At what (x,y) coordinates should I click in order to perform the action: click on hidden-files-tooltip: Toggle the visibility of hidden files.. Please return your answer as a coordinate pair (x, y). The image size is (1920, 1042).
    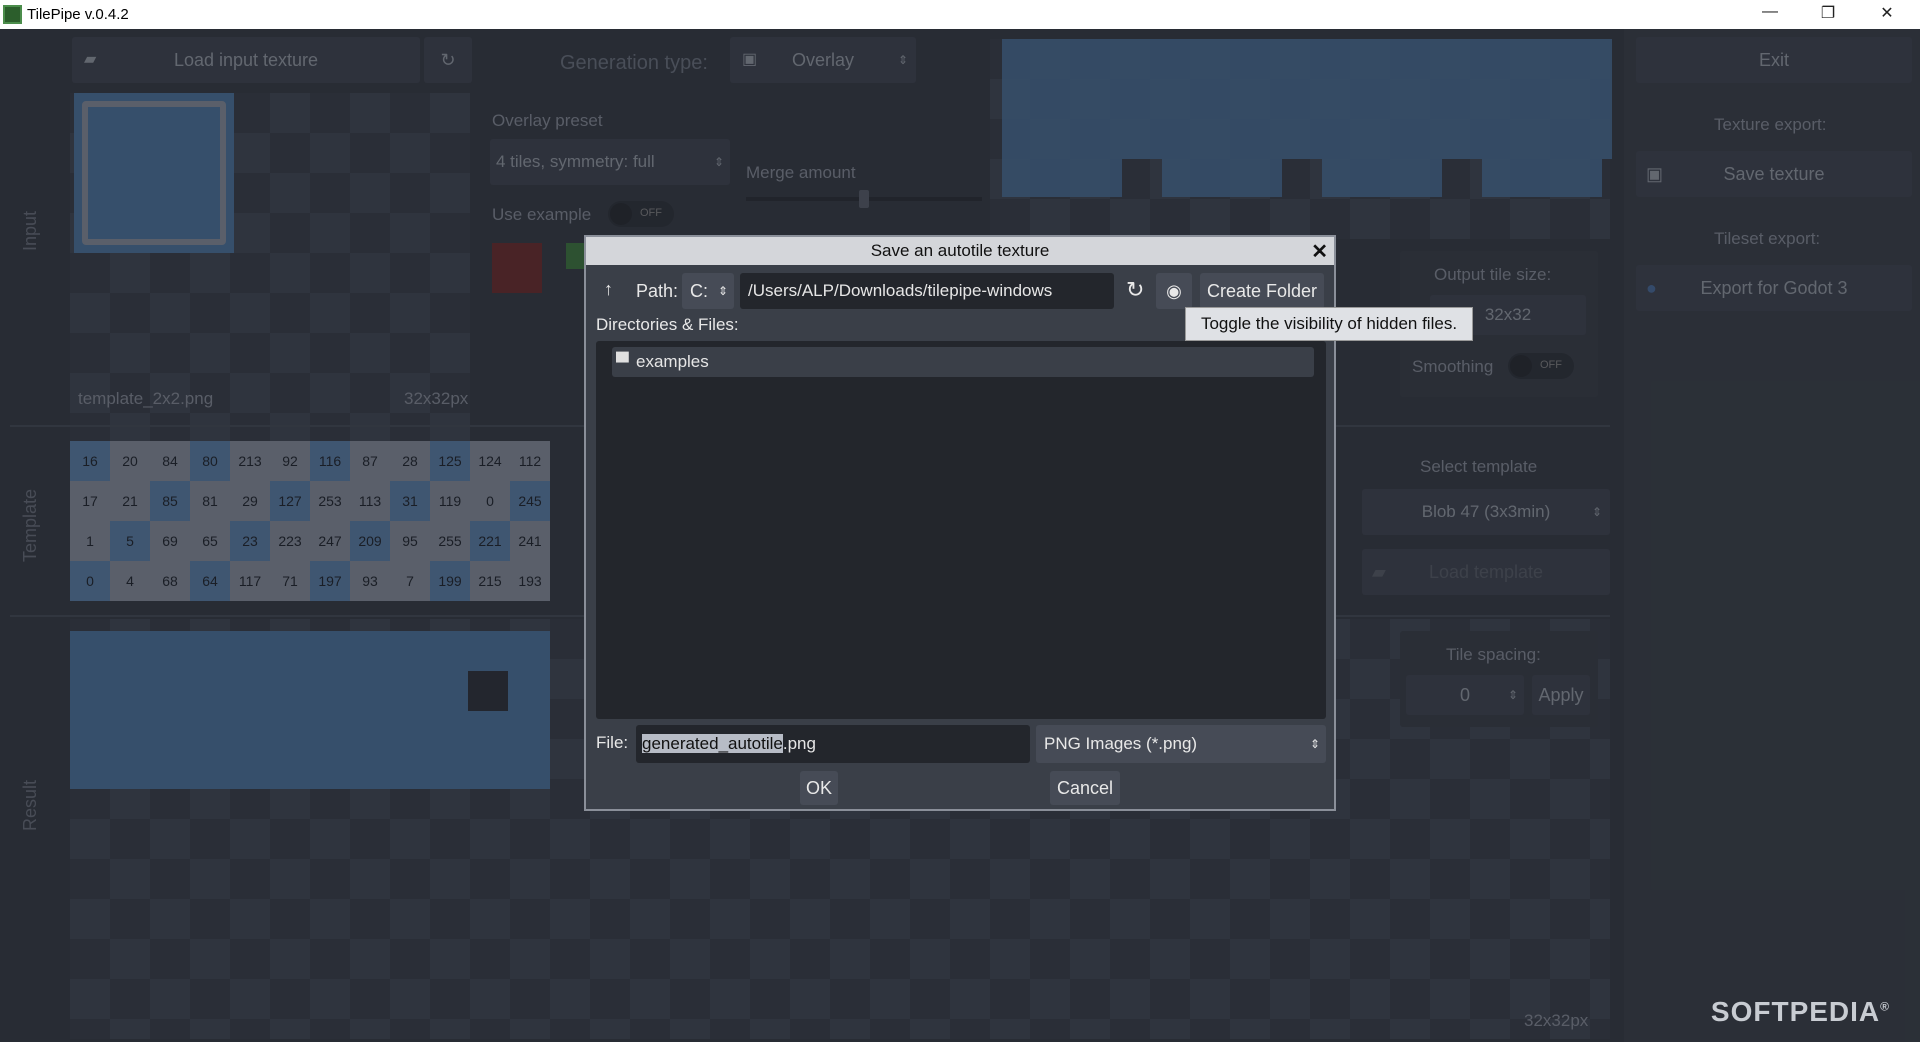
    Looking at the image, I should click on (1329, 324).